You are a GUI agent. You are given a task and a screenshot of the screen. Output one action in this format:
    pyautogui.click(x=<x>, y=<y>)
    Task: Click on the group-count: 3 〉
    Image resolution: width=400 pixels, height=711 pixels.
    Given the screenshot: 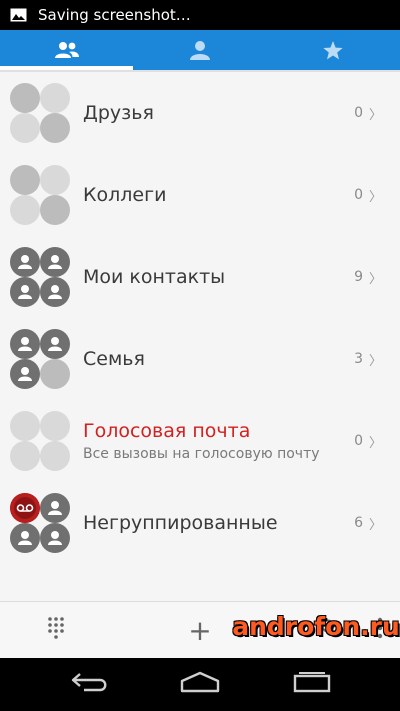 What is the action you would take?
    pyautogui.click(x=368, y=359)
    